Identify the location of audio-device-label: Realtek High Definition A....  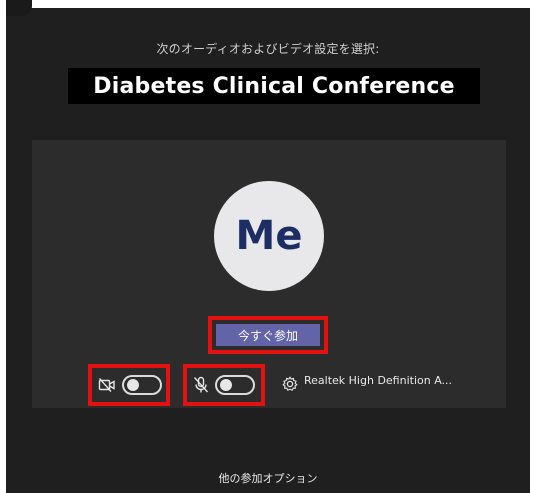
(378, 380).